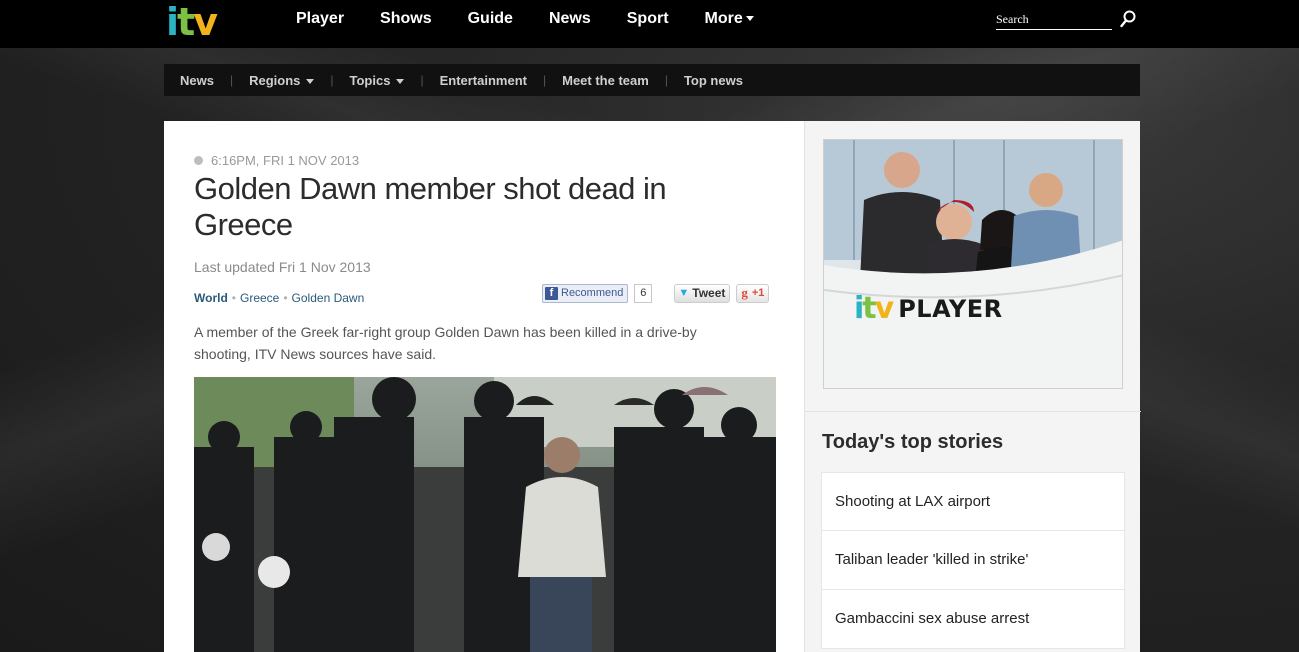 The image size is (1299, 652). Describe the element at coordinates (259, 298) in the screenshot. I see `tag-greece: Greece` at that location.